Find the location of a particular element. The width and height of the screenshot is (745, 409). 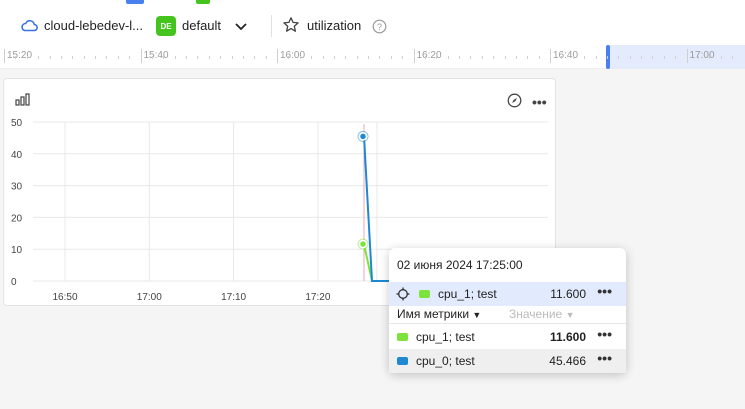

metric-value: 45.466 is located at coordinates (567, 361).